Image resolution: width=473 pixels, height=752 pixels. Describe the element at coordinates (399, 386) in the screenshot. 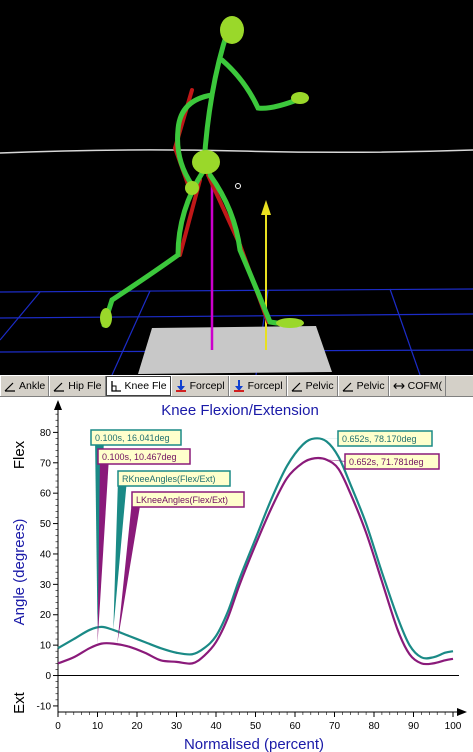

I see `double-arrow-icon` at that location.